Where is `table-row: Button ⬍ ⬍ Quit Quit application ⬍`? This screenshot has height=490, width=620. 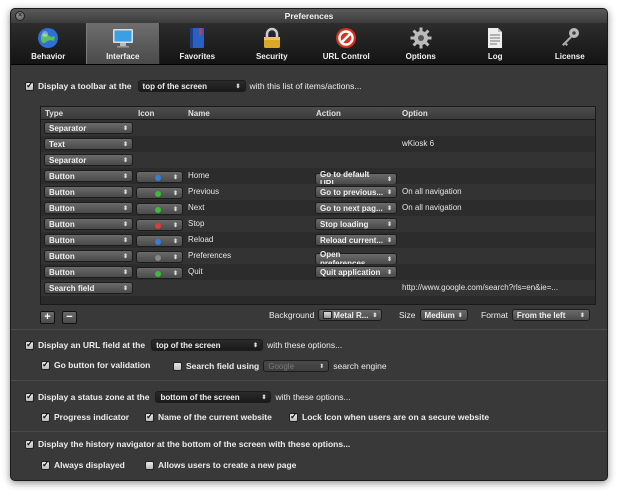
table-row: Button ⬍ ⬍ Quit Quit application ⬍ is located at coordinates (318, 272).